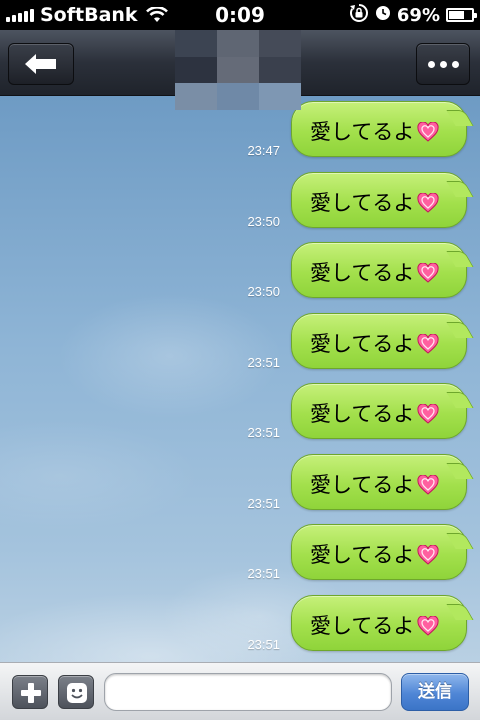  I want to click on plus-button, so click(30, 692).